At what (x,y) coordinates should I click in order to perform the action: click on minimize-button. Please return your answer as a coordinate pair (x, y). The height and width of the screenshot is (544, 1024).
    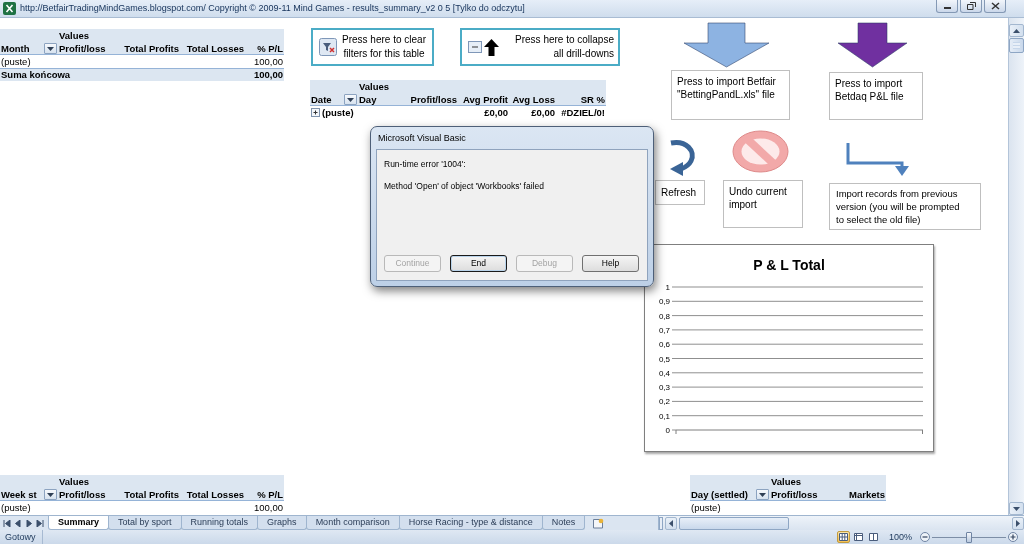
    Looking at the image, I should click on (947, 6).